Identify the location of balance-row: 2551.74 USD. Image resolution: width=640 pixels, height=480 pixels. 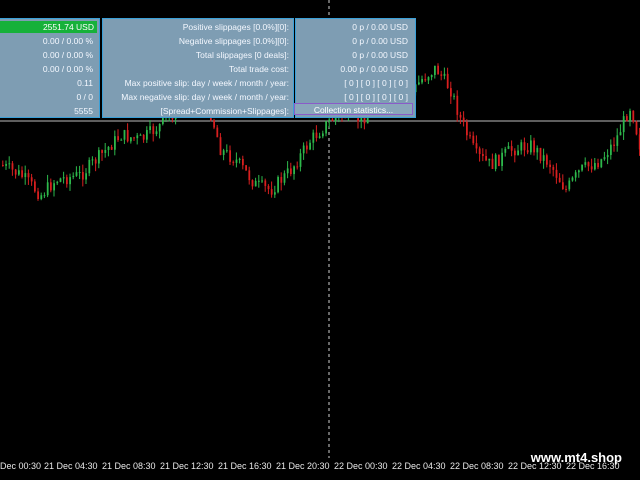
(48, 27).